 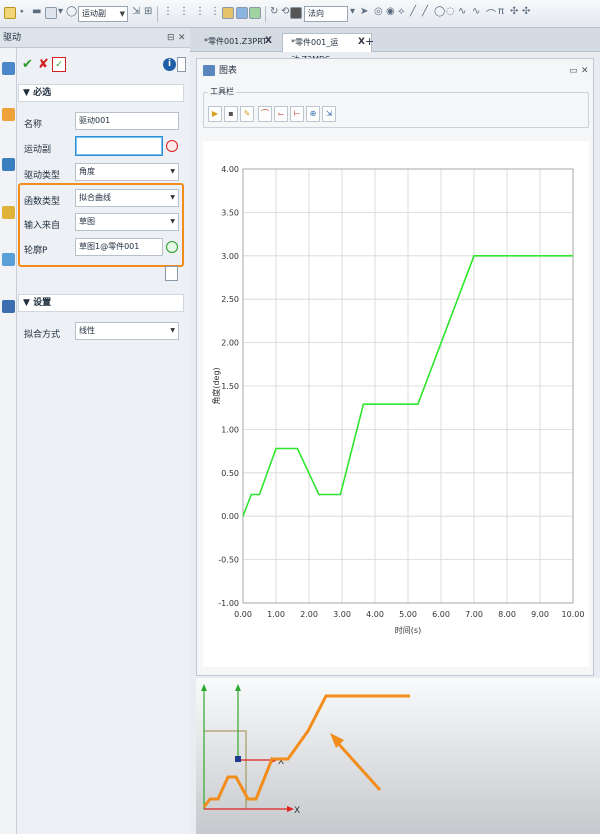 What do you see at coordinates (101, 93) in the screenshot?
I see `required-section-header: ▼ 必选` at bounding box center [101, 93].